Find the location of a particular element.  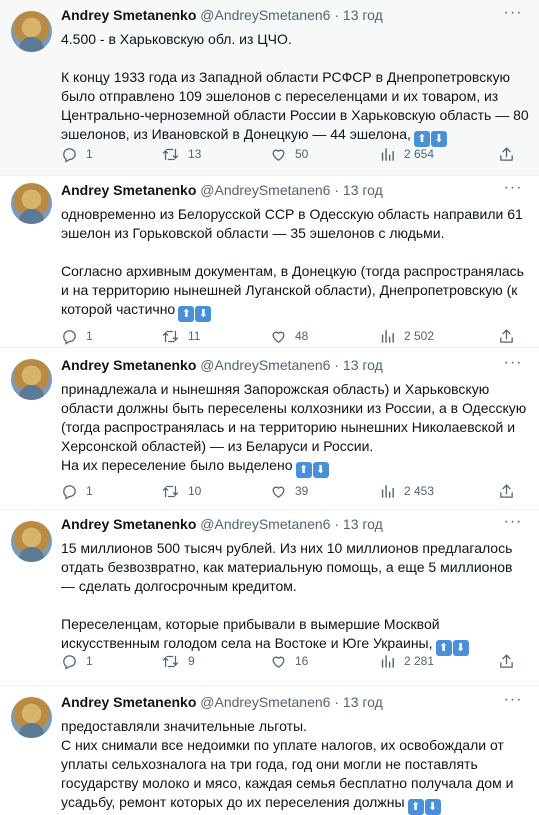

retweet-count: 11 is located at coordinates (194, 336).